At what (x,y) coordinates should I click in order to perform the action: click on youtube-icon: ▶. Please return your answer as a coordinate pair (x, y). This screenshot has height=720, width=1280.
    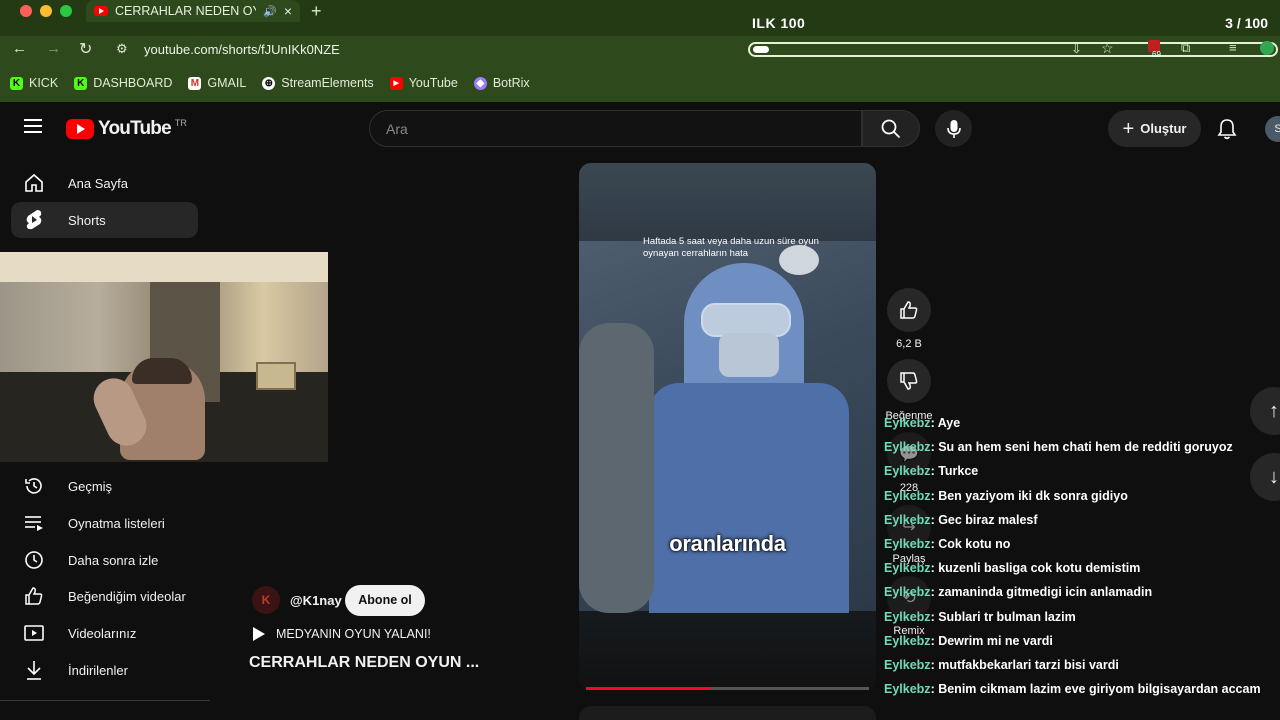
    Looking at the image, I should click on (396, 83).